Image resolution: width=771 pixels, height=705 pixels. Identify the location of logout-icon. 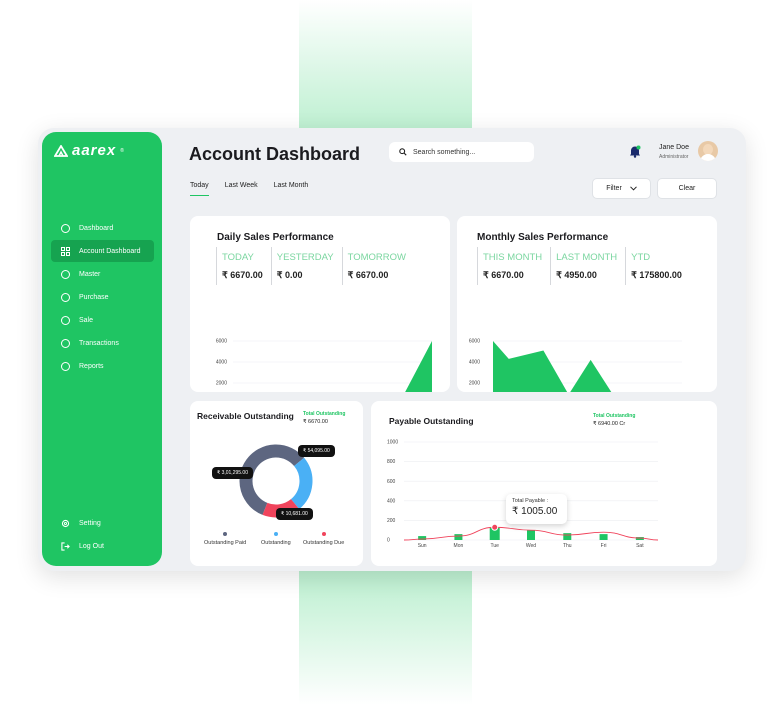
(65, 546).